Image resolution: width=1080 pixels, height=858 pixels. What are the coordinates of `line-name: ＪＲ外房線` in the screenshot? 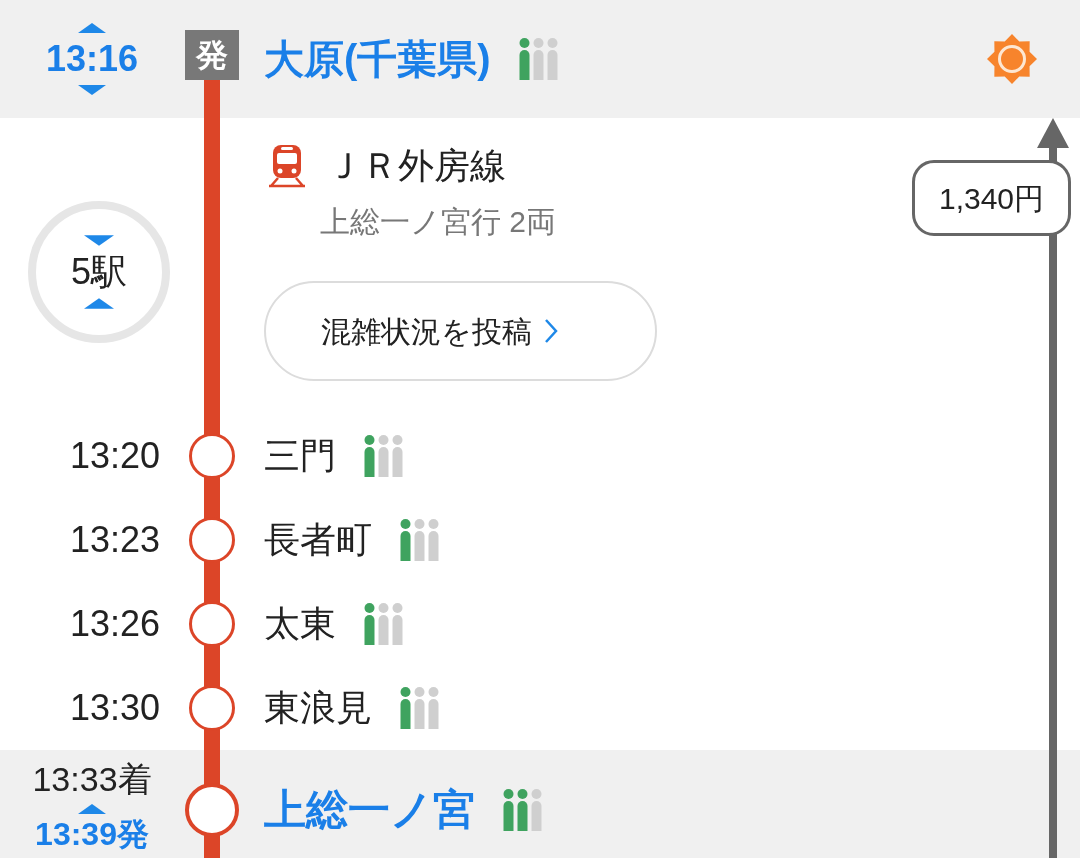 It's located at (416, 166).